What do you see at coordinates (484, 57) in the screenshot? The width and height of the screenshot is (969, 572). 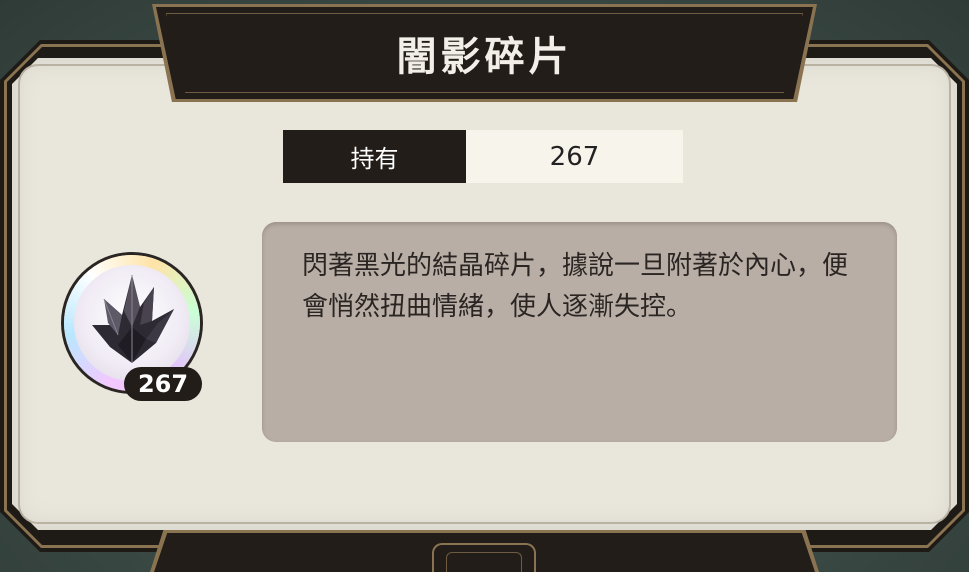 I see `dialog-title: 闇影碎片` at bounding box center [484, 57].